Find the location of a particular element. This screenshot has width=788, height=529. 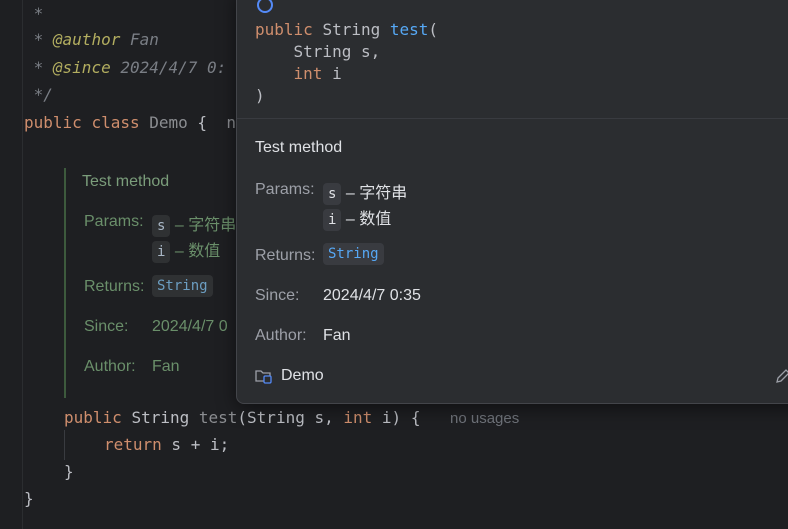

popup-returns: String is located at coordinates (353, 254).